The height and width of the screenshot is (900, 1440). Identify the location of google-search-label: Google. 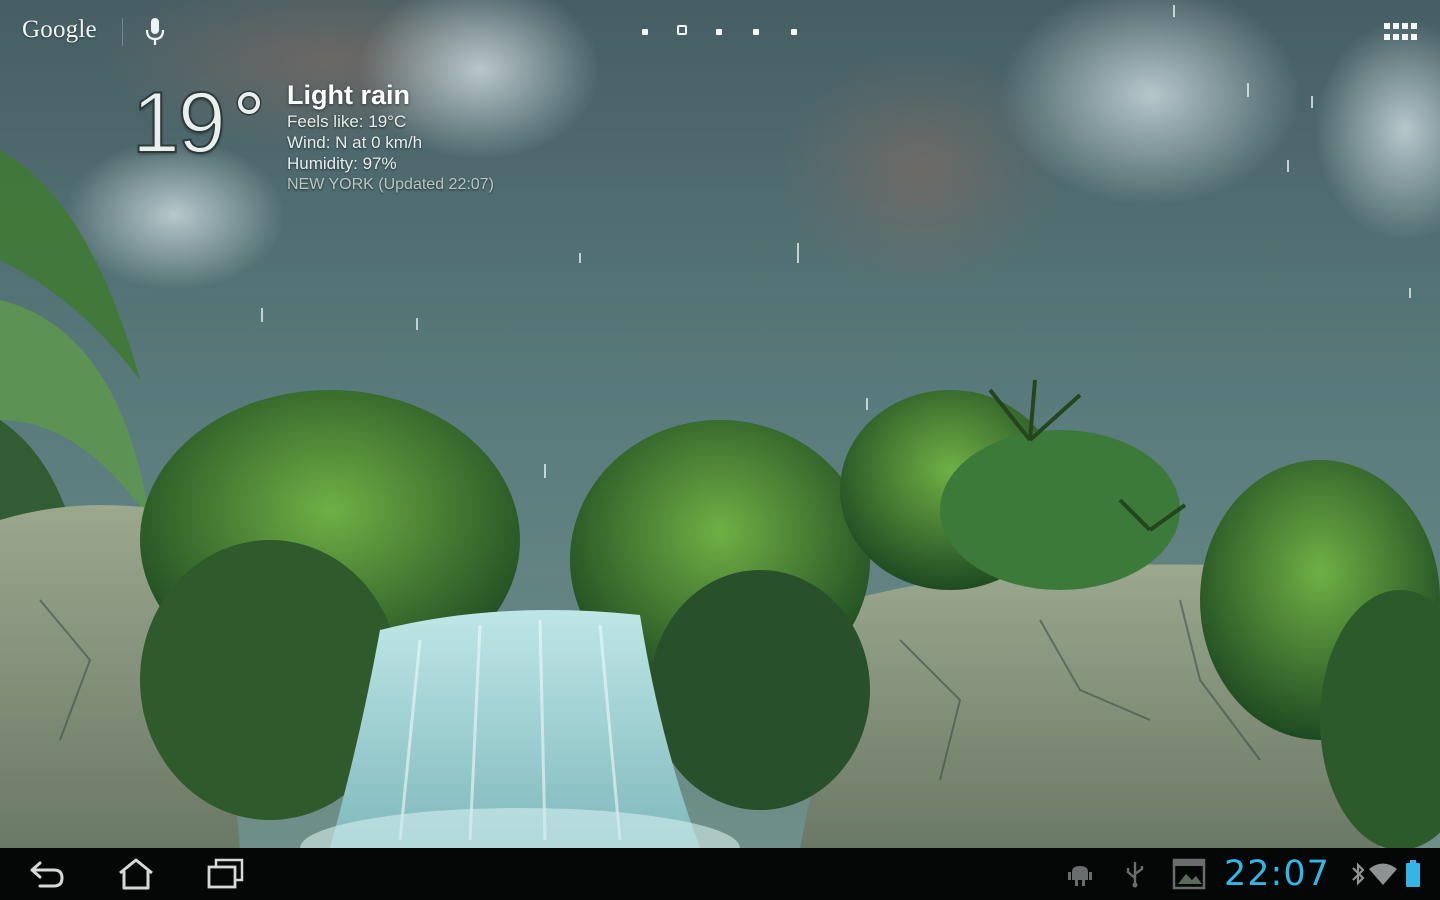
(59, 30).